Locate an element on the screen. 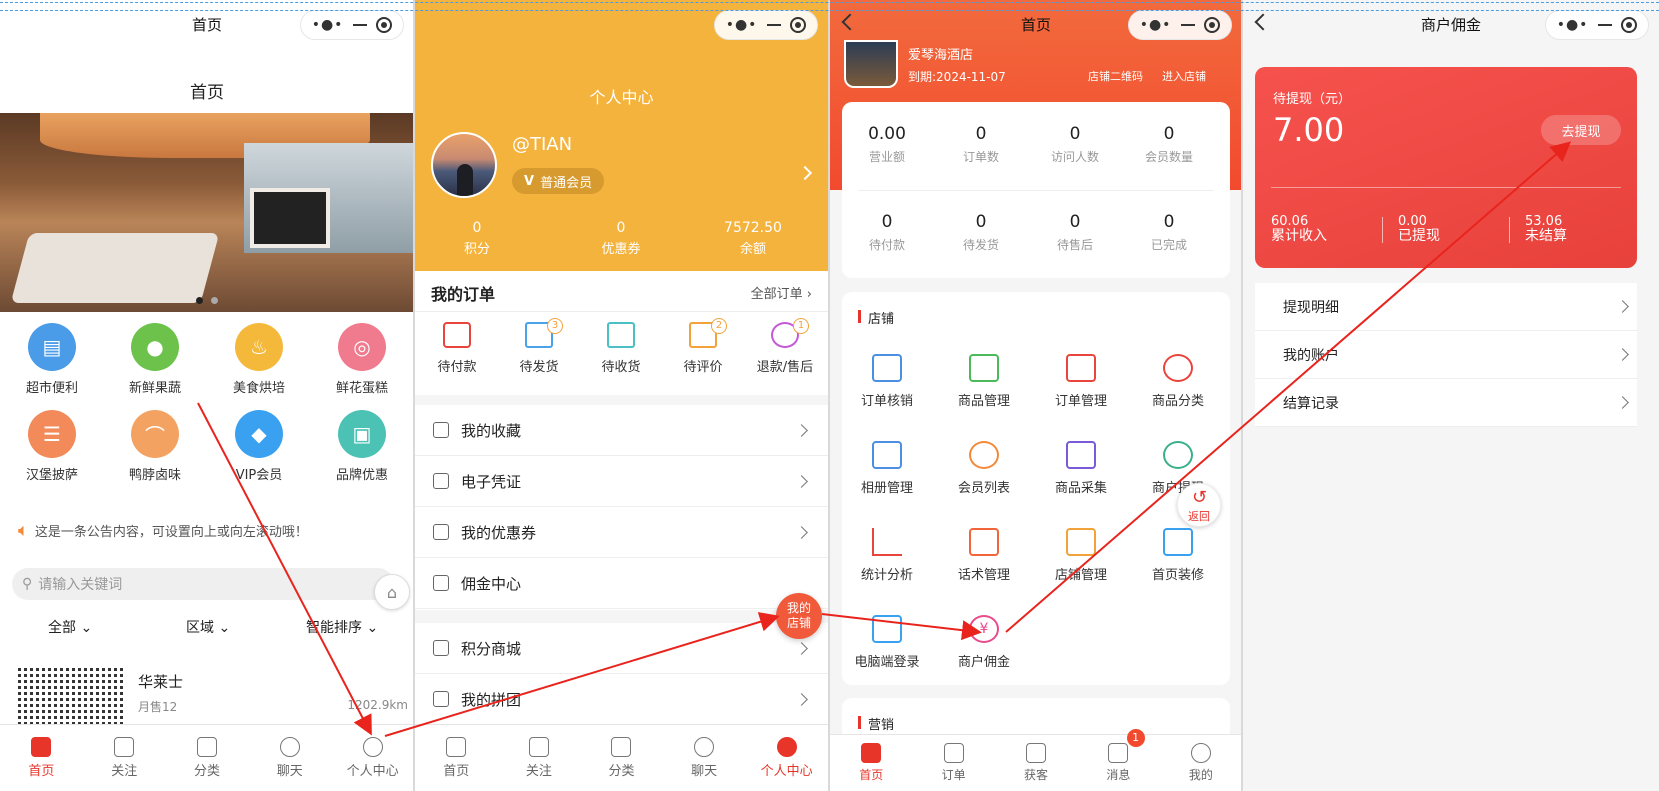 This screenshot has height=791, width=1659. menu-group-buy: 我的拼团 is located at coordinates (621, 699).